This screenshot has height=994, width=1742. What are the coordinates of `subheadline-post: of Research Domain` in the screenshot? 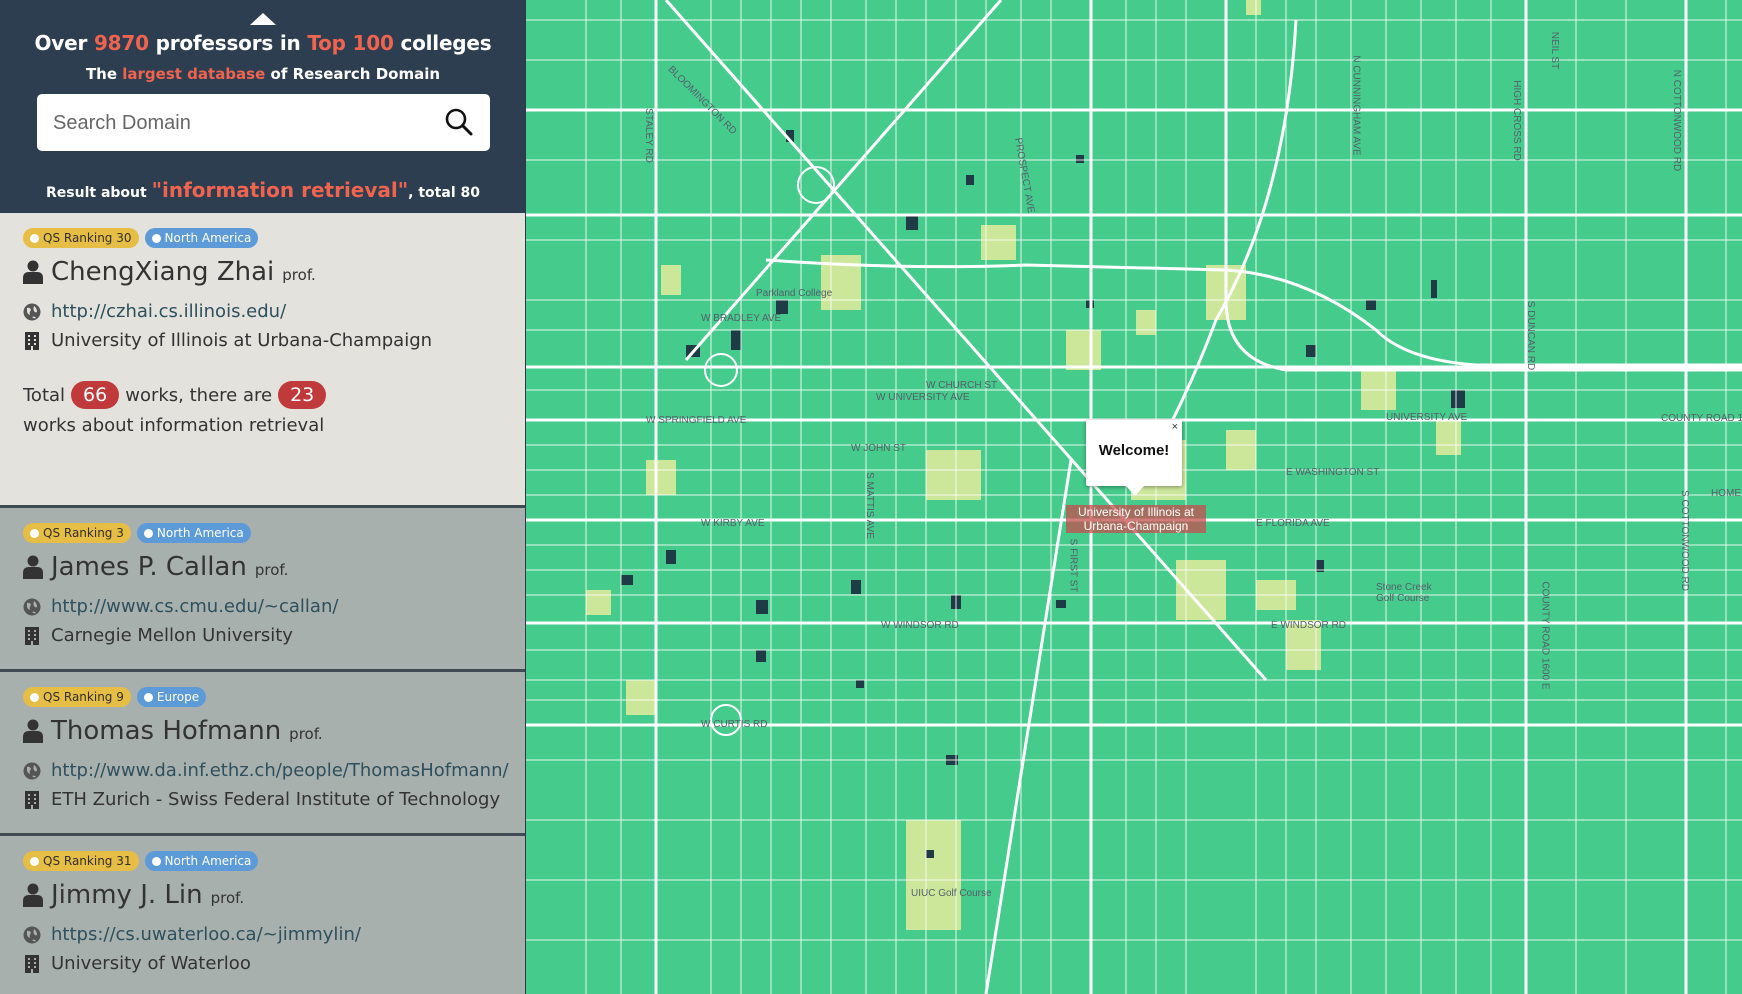 It's located at (355, 74).